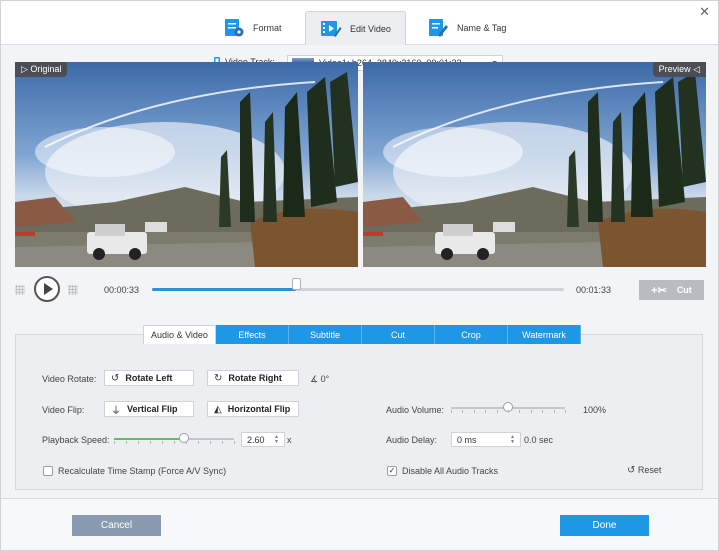 Image resolution: width=719 pixels, height=551 pixels. I want to click on tab-format-label: Format, so click(267, 28).